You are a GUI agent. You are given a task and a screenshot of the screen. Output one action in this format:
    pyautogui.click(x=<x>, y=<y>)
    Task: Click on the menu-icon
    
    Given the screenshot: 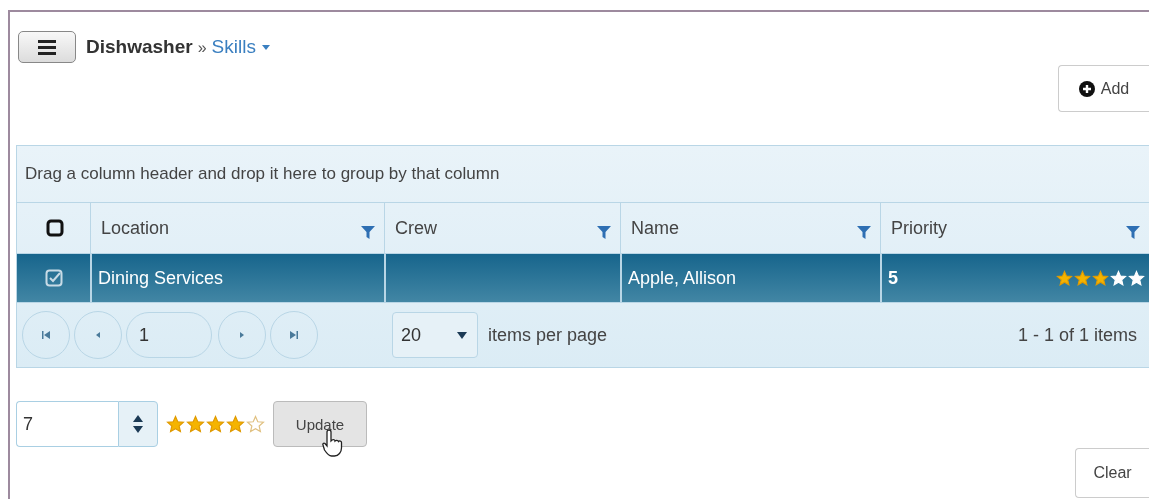 What is the action you would take?
    pyautogui.click(x=47, y=47)
    